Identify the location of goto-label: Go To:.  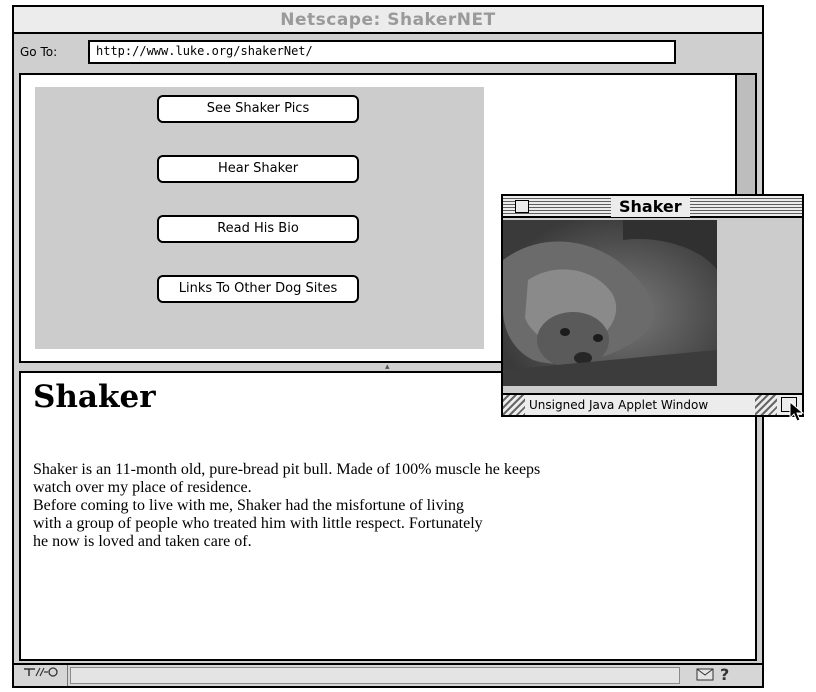
(39, 52).